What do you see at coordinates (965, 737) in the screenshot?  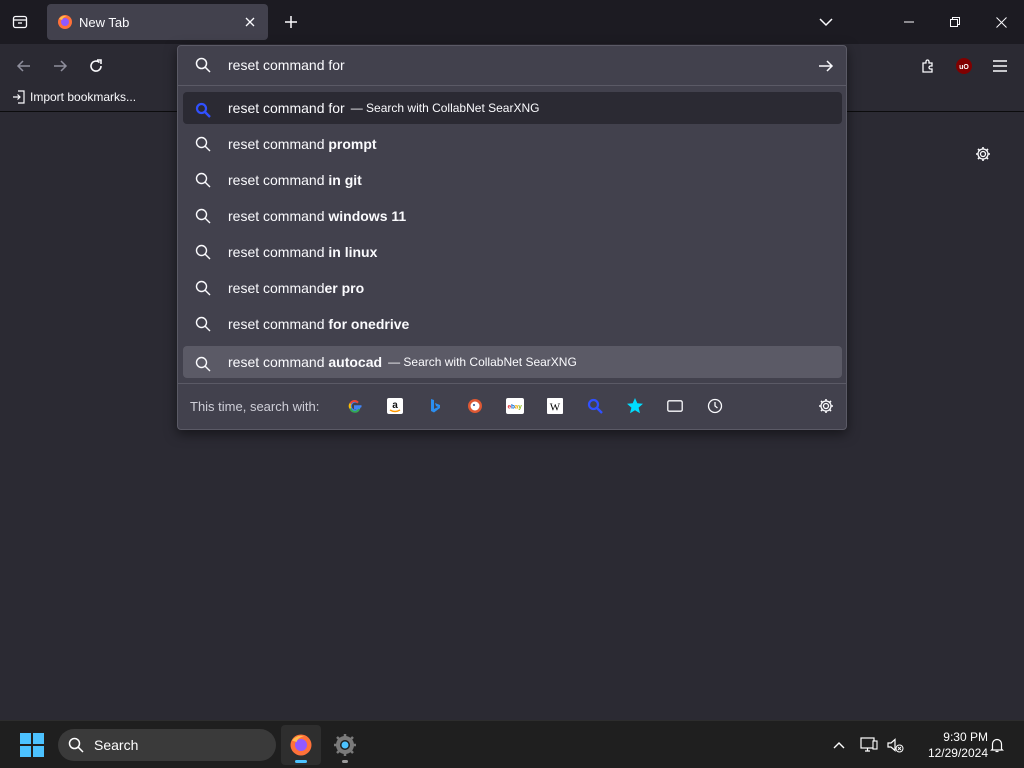 I see `clock-time: 9:30 PM` at bounding box center [965, 737].